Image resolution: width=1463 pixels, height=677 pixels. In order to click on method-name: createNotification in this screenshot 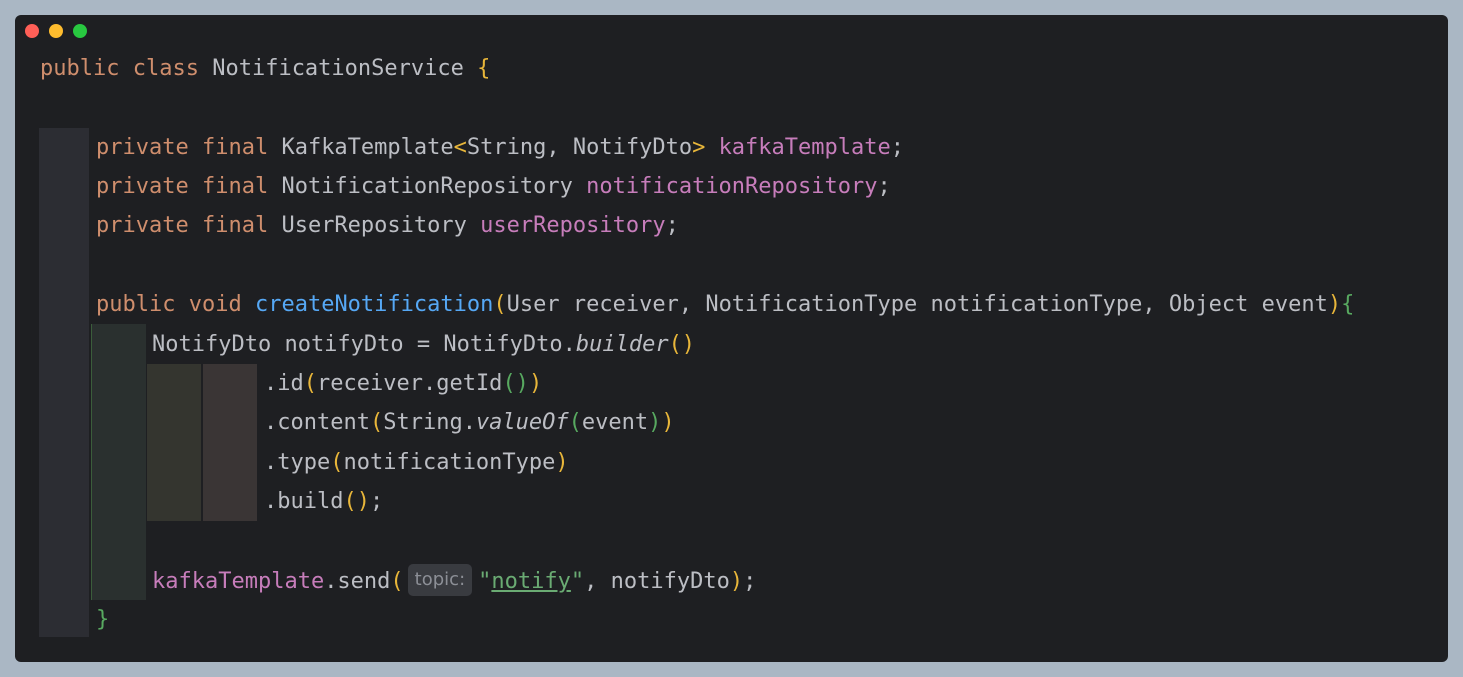, I will do `click(374, 304)`.